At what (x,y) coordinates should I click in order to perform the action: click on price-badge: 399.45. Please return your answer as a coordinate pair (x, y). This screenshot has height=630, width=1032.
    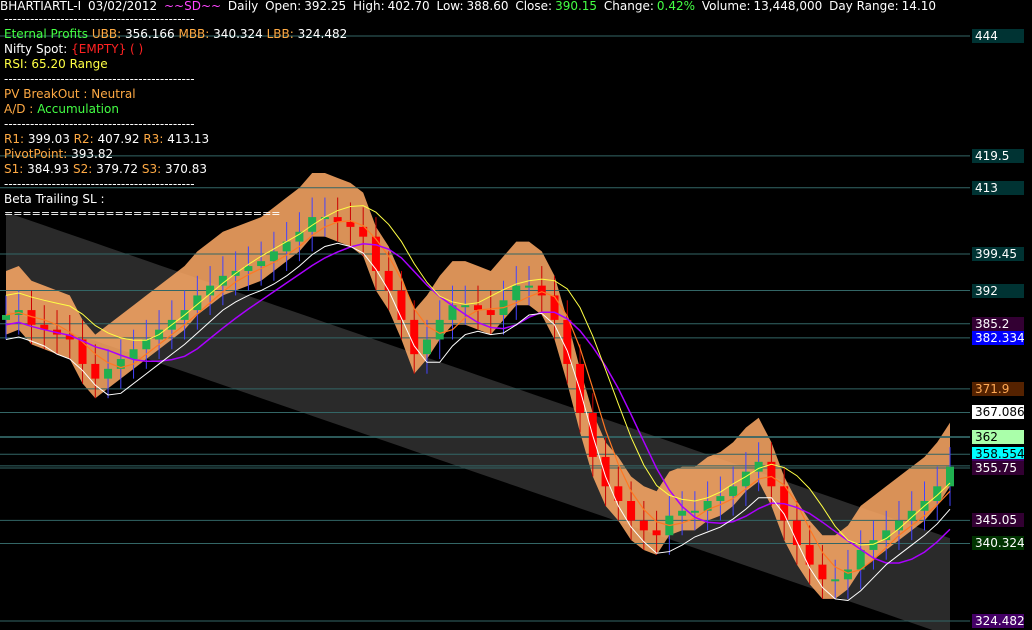
    Looking at the image, I should click on (998, 254).